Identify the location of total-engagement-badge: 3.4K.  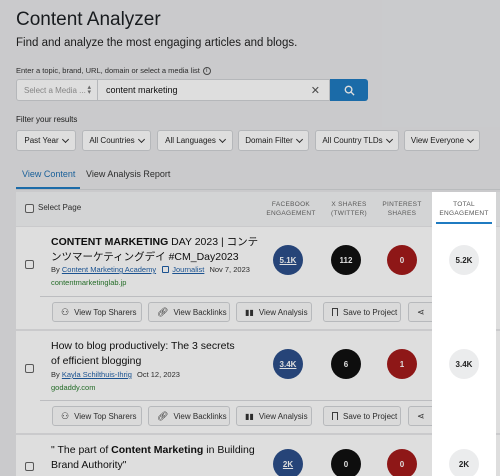
(464, 364).